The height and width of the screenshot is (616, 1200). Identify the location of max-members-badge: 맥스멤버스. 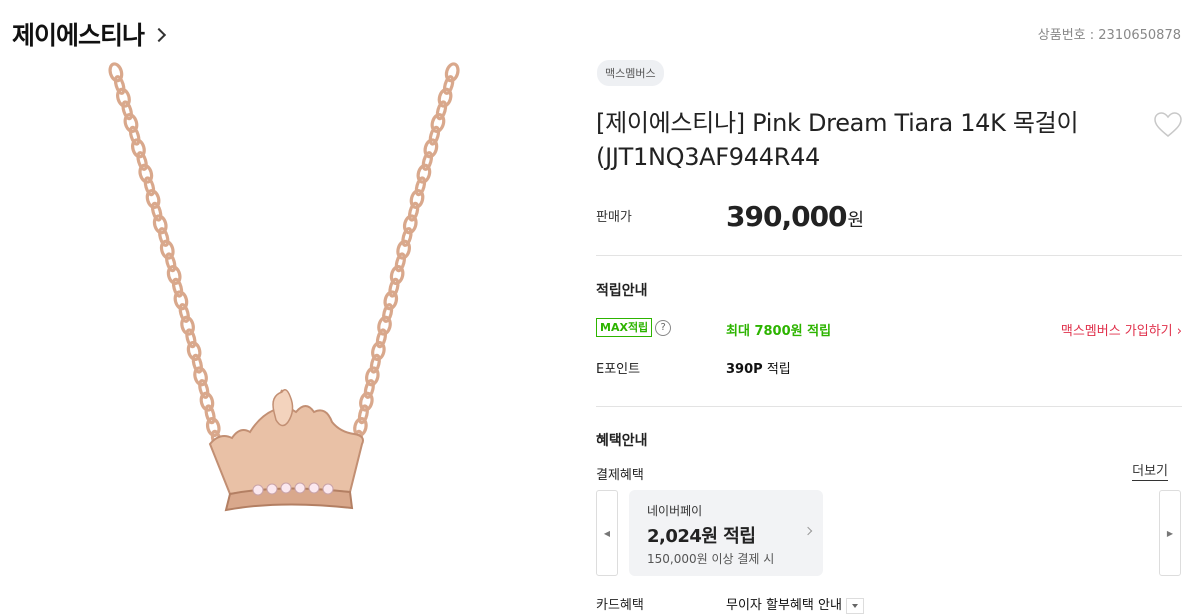
(630, 73).